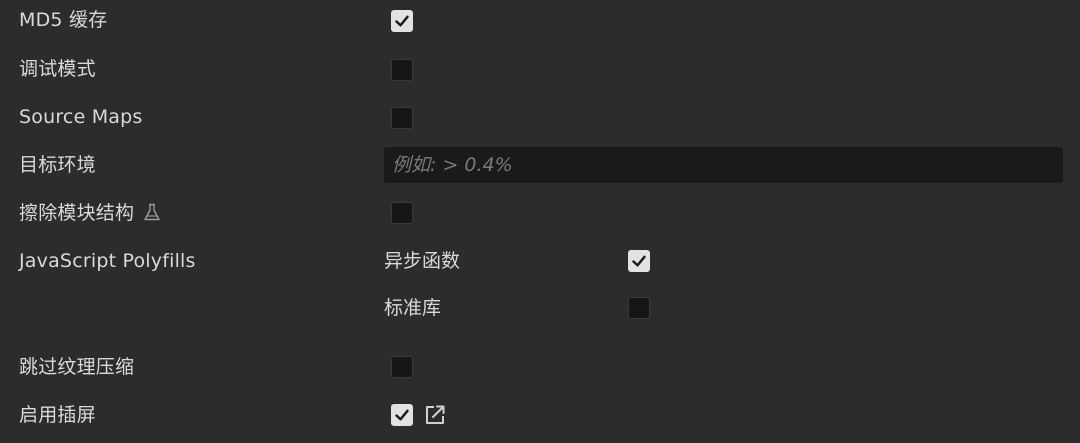 The height and width of the screenshot is (443, 1080). I want to click on async-functions-checkbox, so click(639, 261).